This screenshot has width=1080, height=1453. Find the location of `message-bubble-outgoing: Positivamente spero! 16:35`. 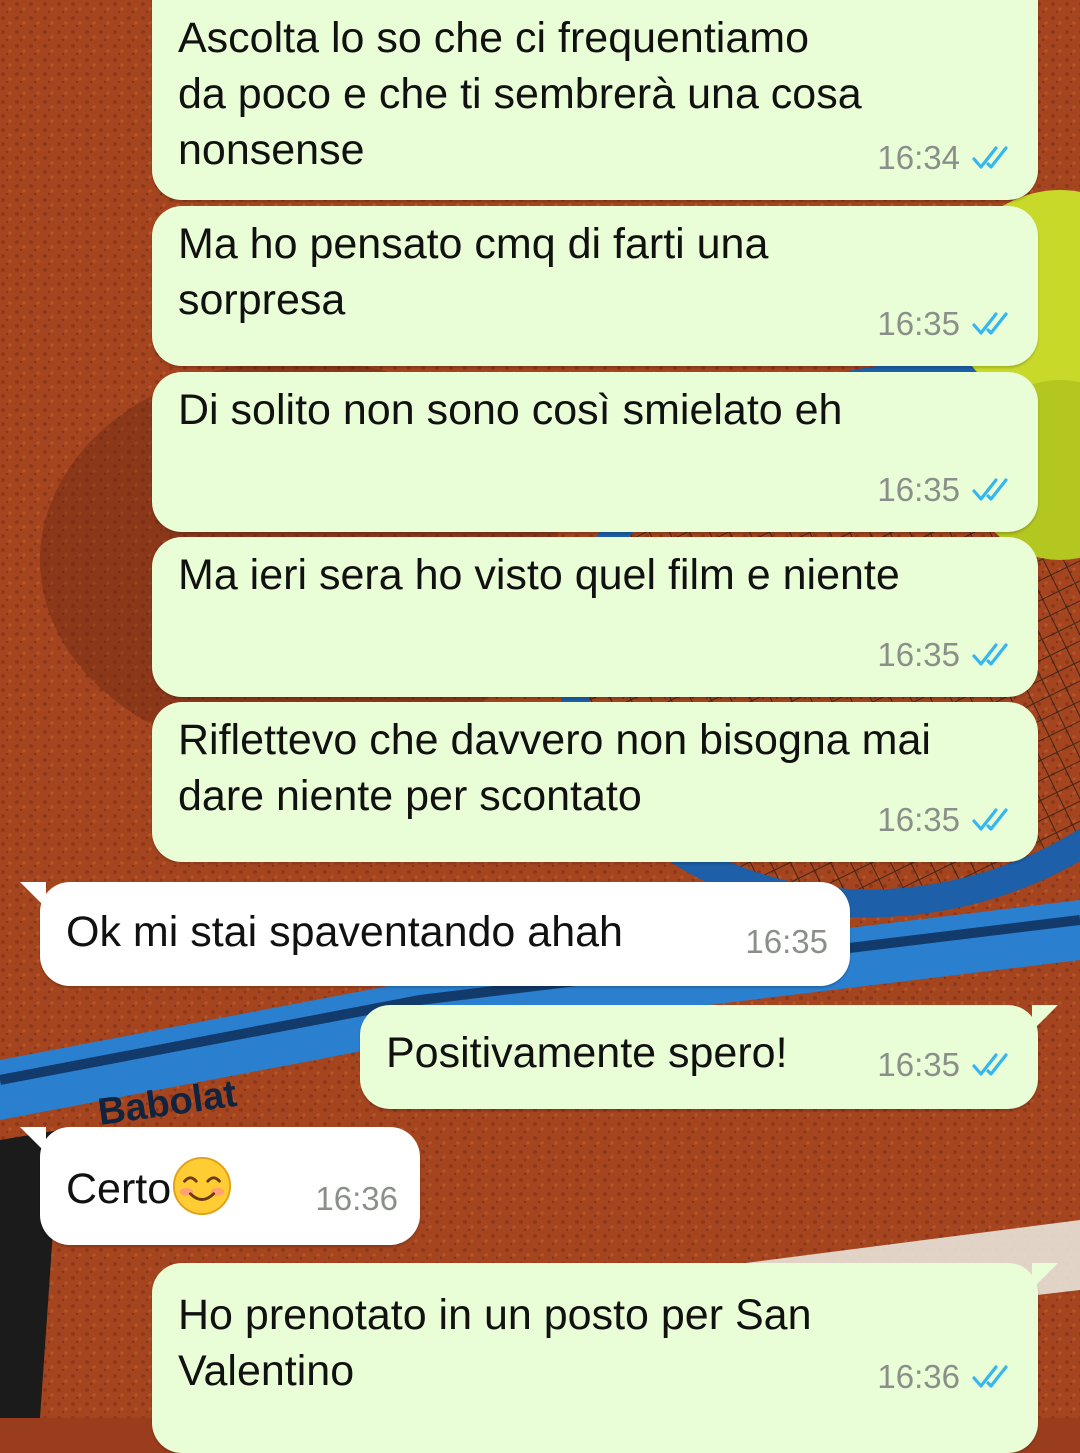

message-bubble-outgoing: Positivamente spero! 16:35 is located at coordinates (709, 1057).